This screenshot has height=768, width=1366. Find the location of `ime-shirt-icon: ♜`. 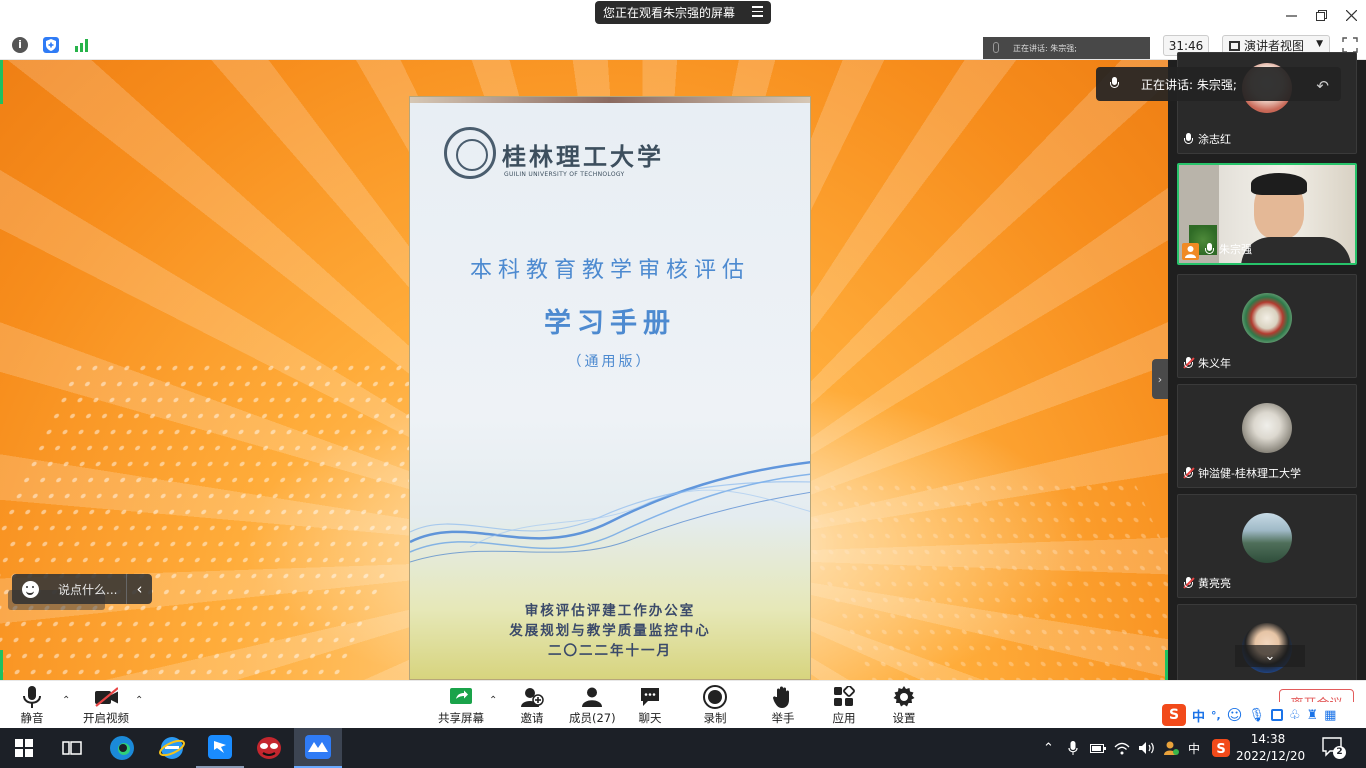

ime-shirt-icon: ♜ is located at coordinates (1313, 715).